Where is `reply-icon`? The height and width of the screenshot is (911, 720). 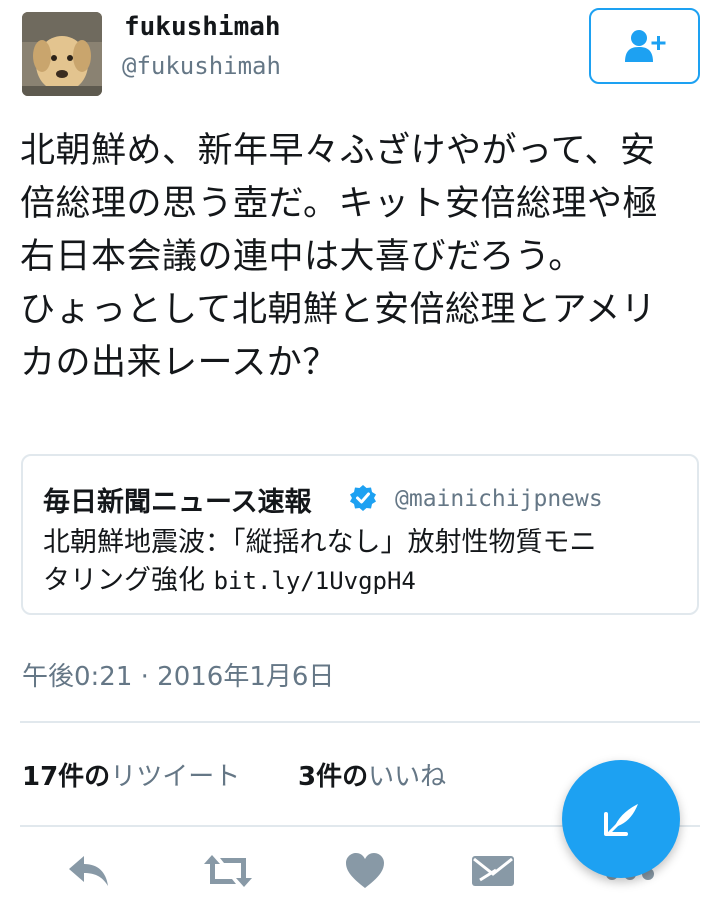
reply-icon is located at coordinates (89, 872).